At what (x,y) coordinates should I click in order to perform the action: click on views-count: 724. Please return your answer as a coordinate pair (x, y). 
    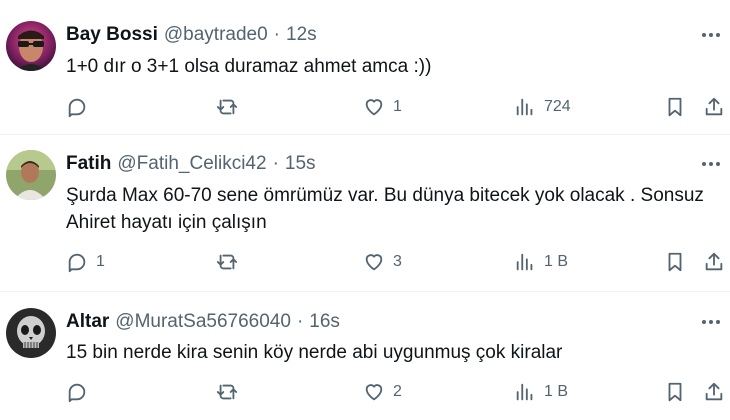
    Looking at the image, I should click on (557, 106).